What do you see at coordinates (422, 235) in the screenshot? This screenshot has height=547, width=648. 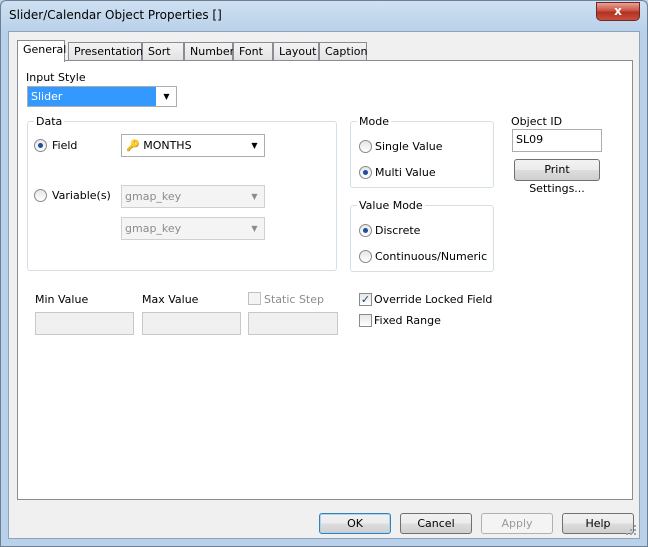 I see `value-mode-group: Value Mode Discrete Continuous/Numeric` at bounding box center [422, 235].